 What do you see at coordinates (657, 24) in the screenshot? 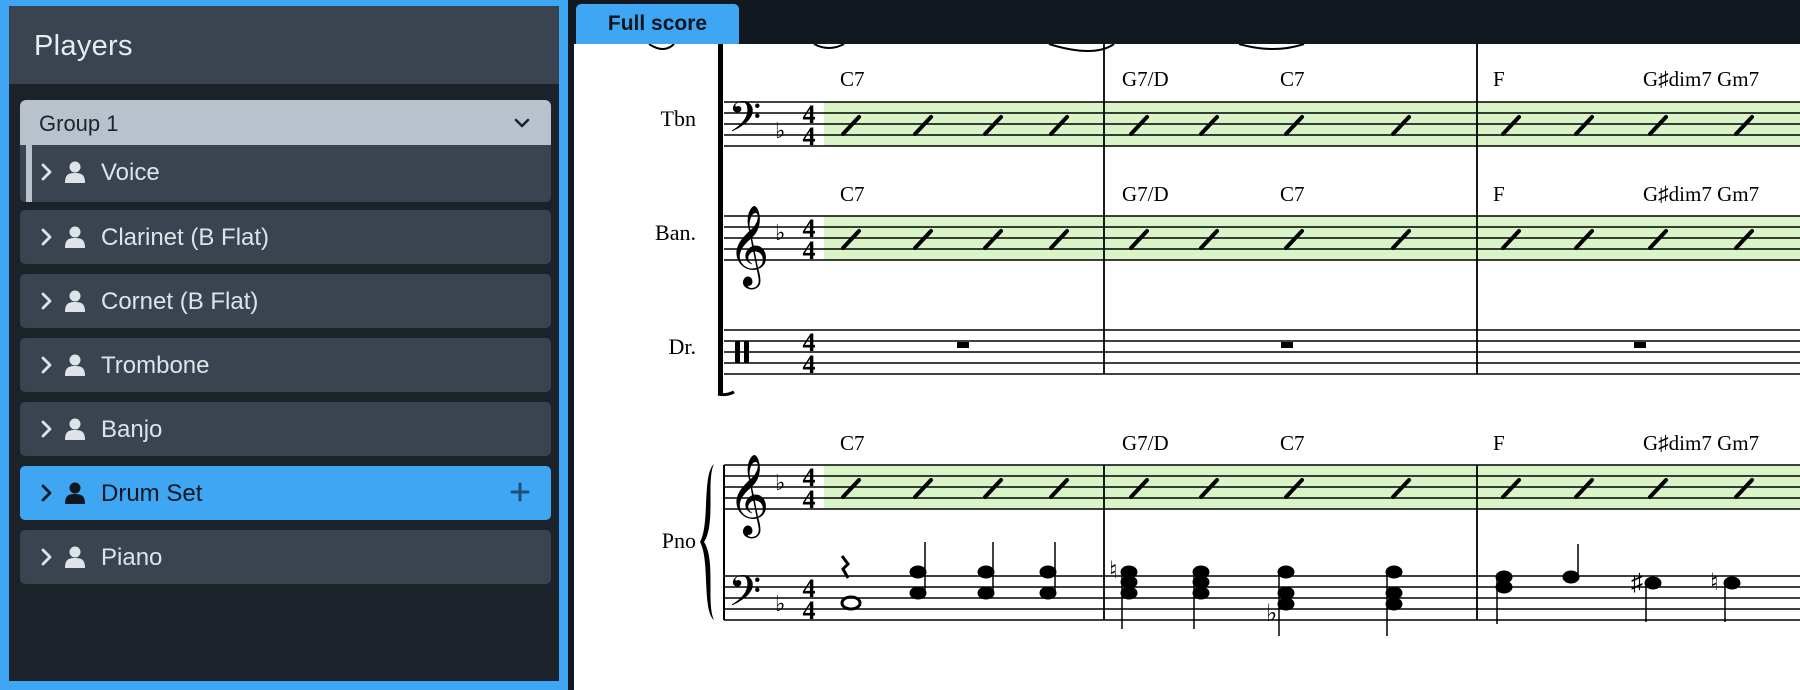
I see `tab-full-score: Full score` at bounding box center [657, 24].